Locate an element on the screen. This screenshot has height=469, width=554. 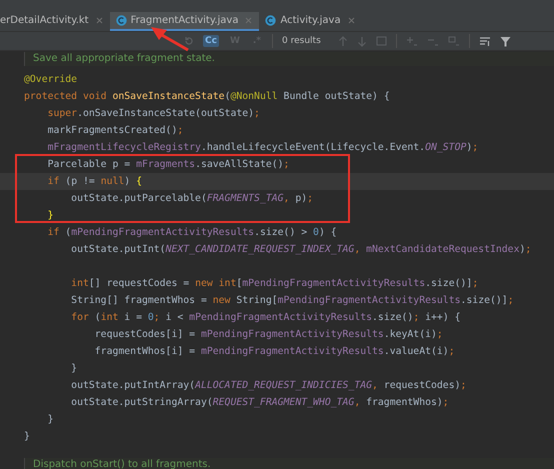
code-line: outState.putIntArray(ALLOCATED_REQUEST_INDICIES_TAG, requestCodes); is located at coordinates (268, 385).